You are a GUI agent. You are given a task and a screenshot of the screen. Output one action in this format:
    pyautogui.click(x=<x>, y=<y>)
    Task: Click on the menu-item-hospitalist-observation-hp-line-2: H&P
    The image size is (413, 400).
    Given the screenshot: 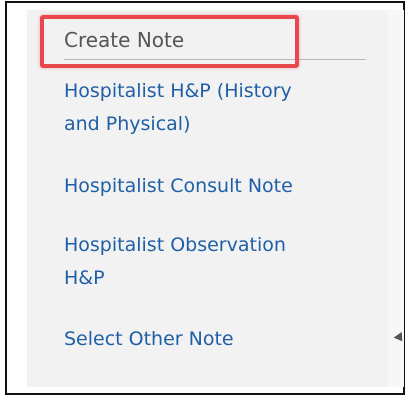 What is the action you would take?
    pyautogui.click(x=84, y=278)
    